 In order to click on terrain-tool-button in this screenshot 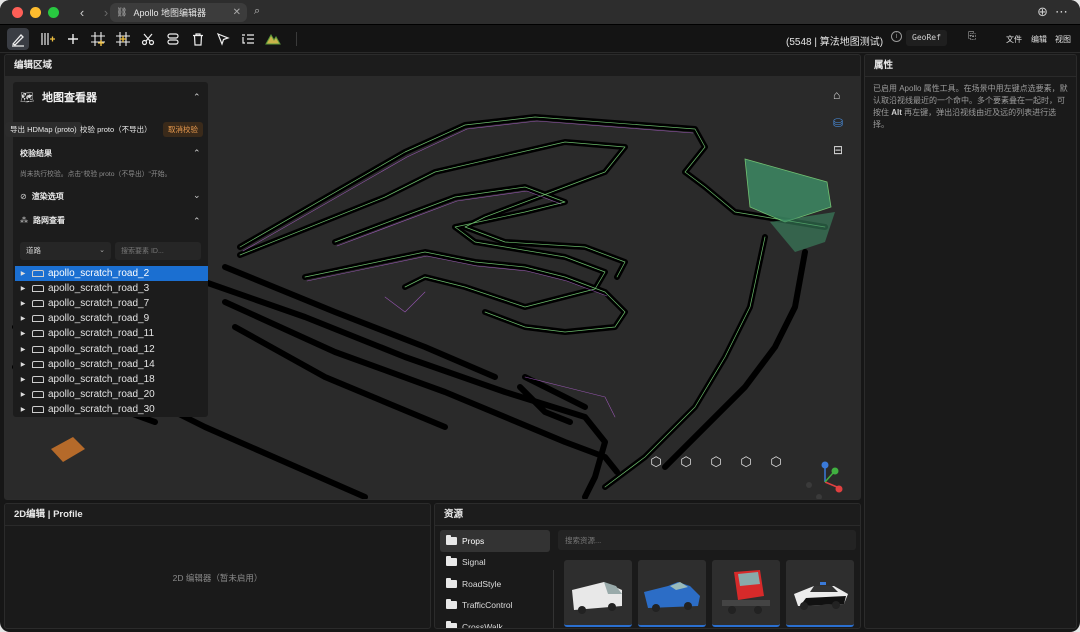, I will do `click(273, 39)`.